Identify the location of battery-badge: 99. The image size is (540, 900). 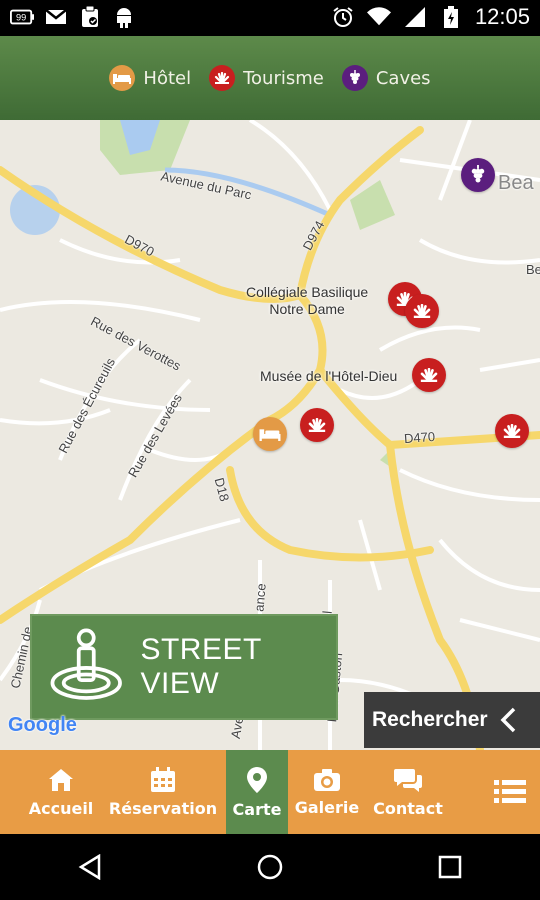
(21, 18).